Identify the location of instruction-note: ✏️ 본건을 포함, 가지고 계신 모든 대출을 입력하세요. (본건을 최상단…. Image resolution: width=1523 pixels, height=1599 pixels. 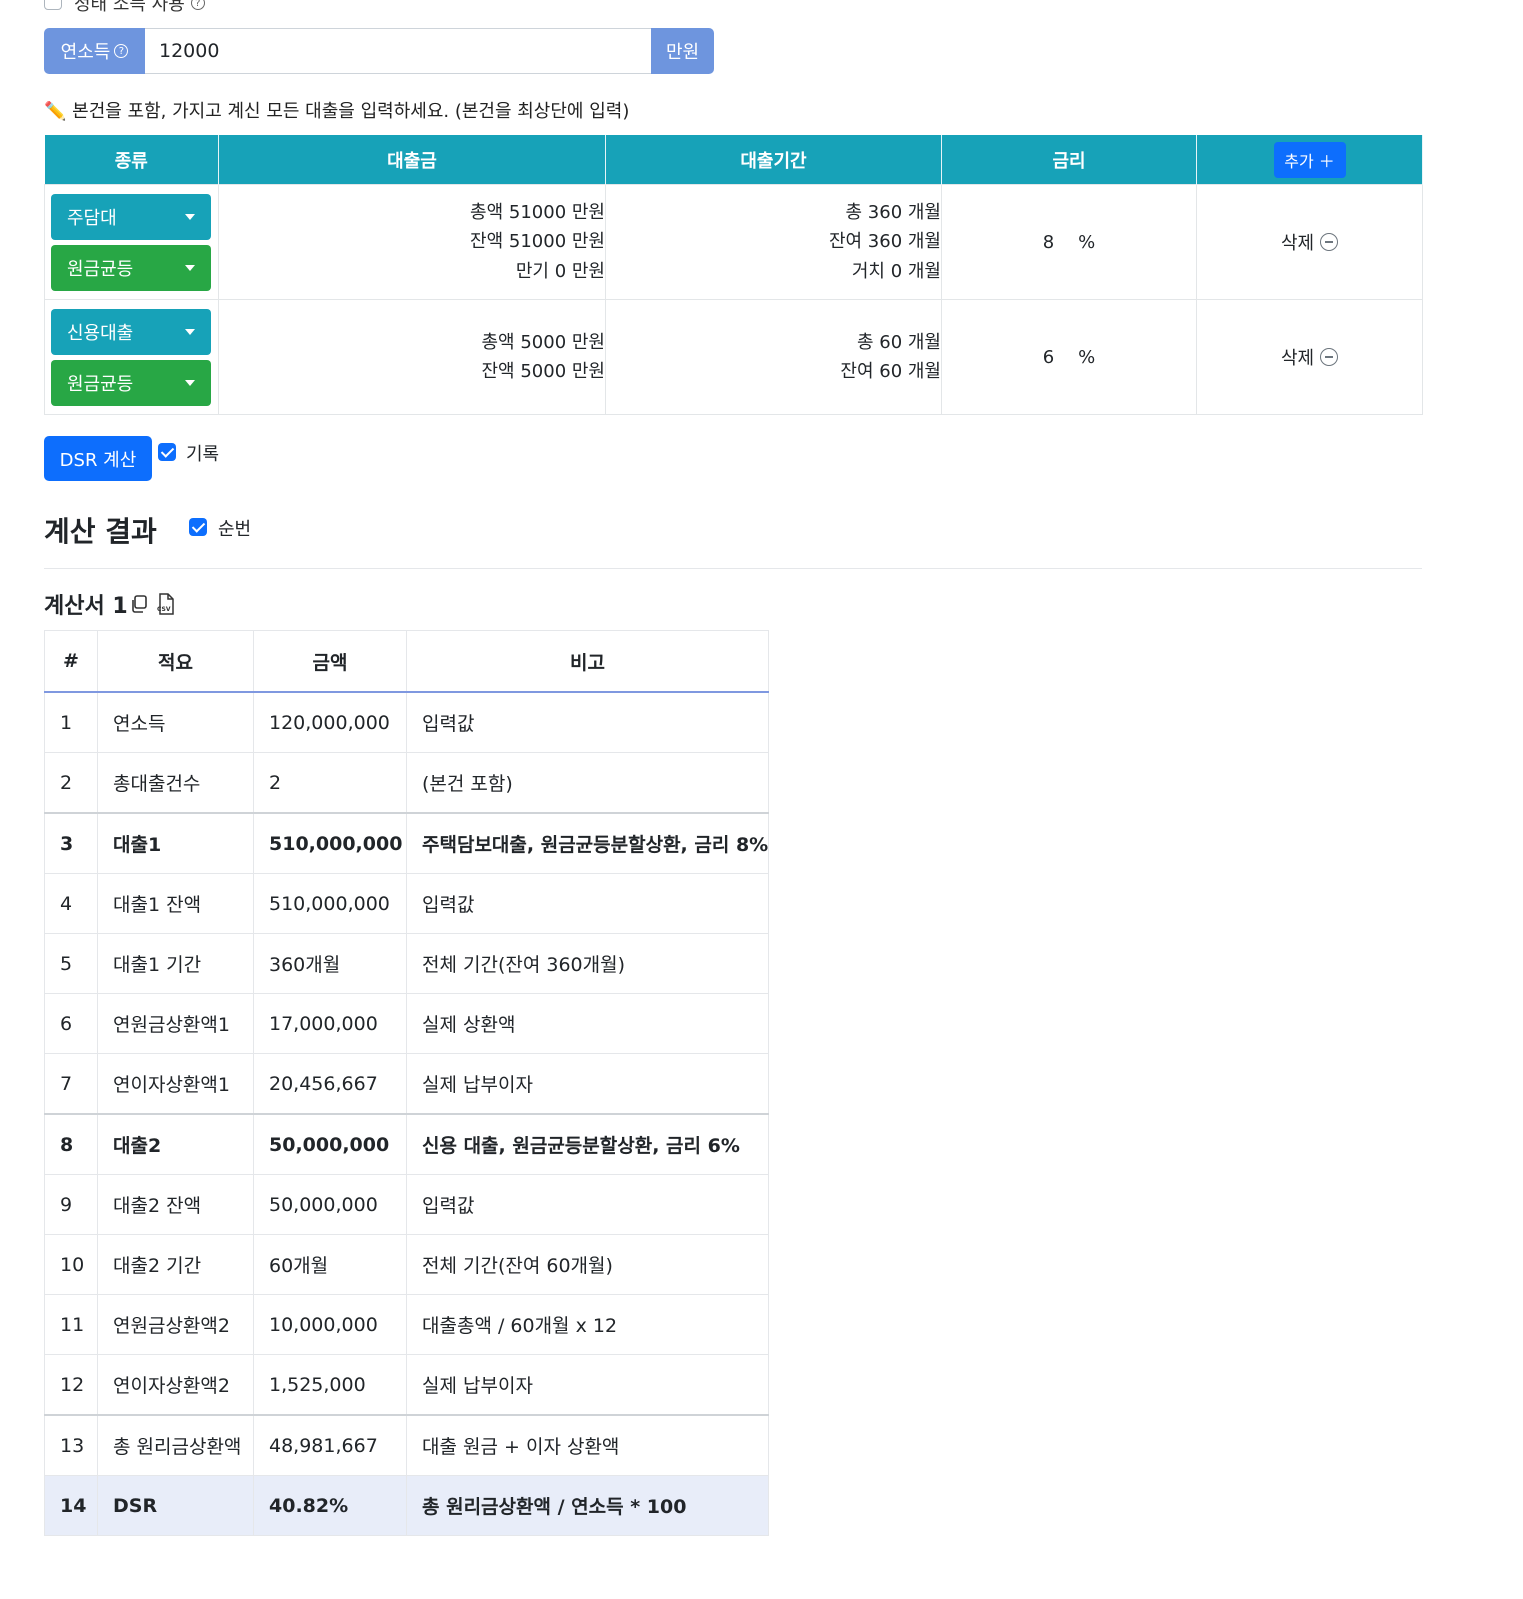
(337, 111).